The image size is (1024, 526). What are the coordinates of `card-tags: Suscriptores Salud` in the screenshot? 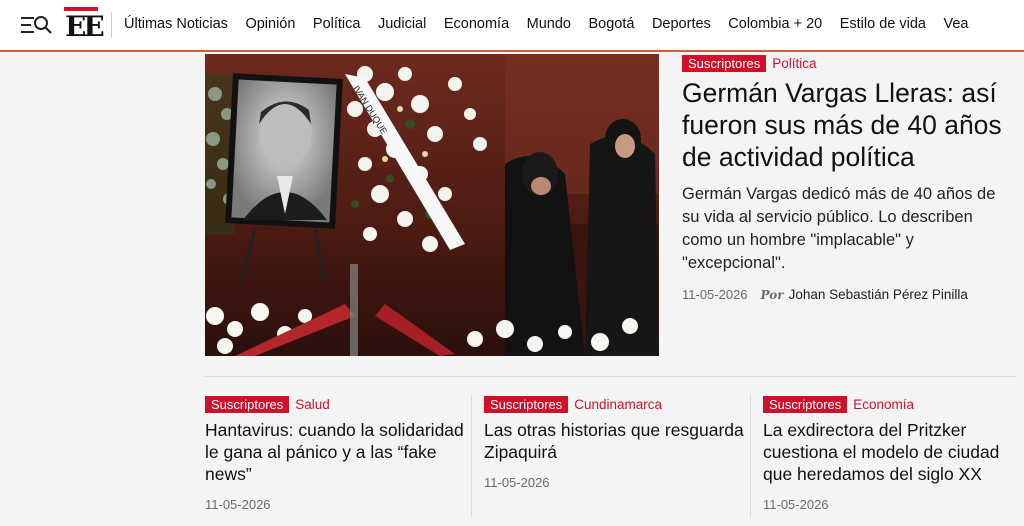 It's located at (336, 404).